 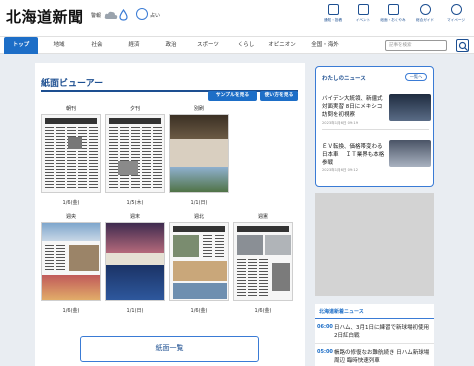 What do you see at coordinates (383, 357) in the screenshot?
I see `latest-news-title: 帳路の修復なお難航続き 日ハム新球場周辺 臨時快速列車` at bounding box center [383, 357].